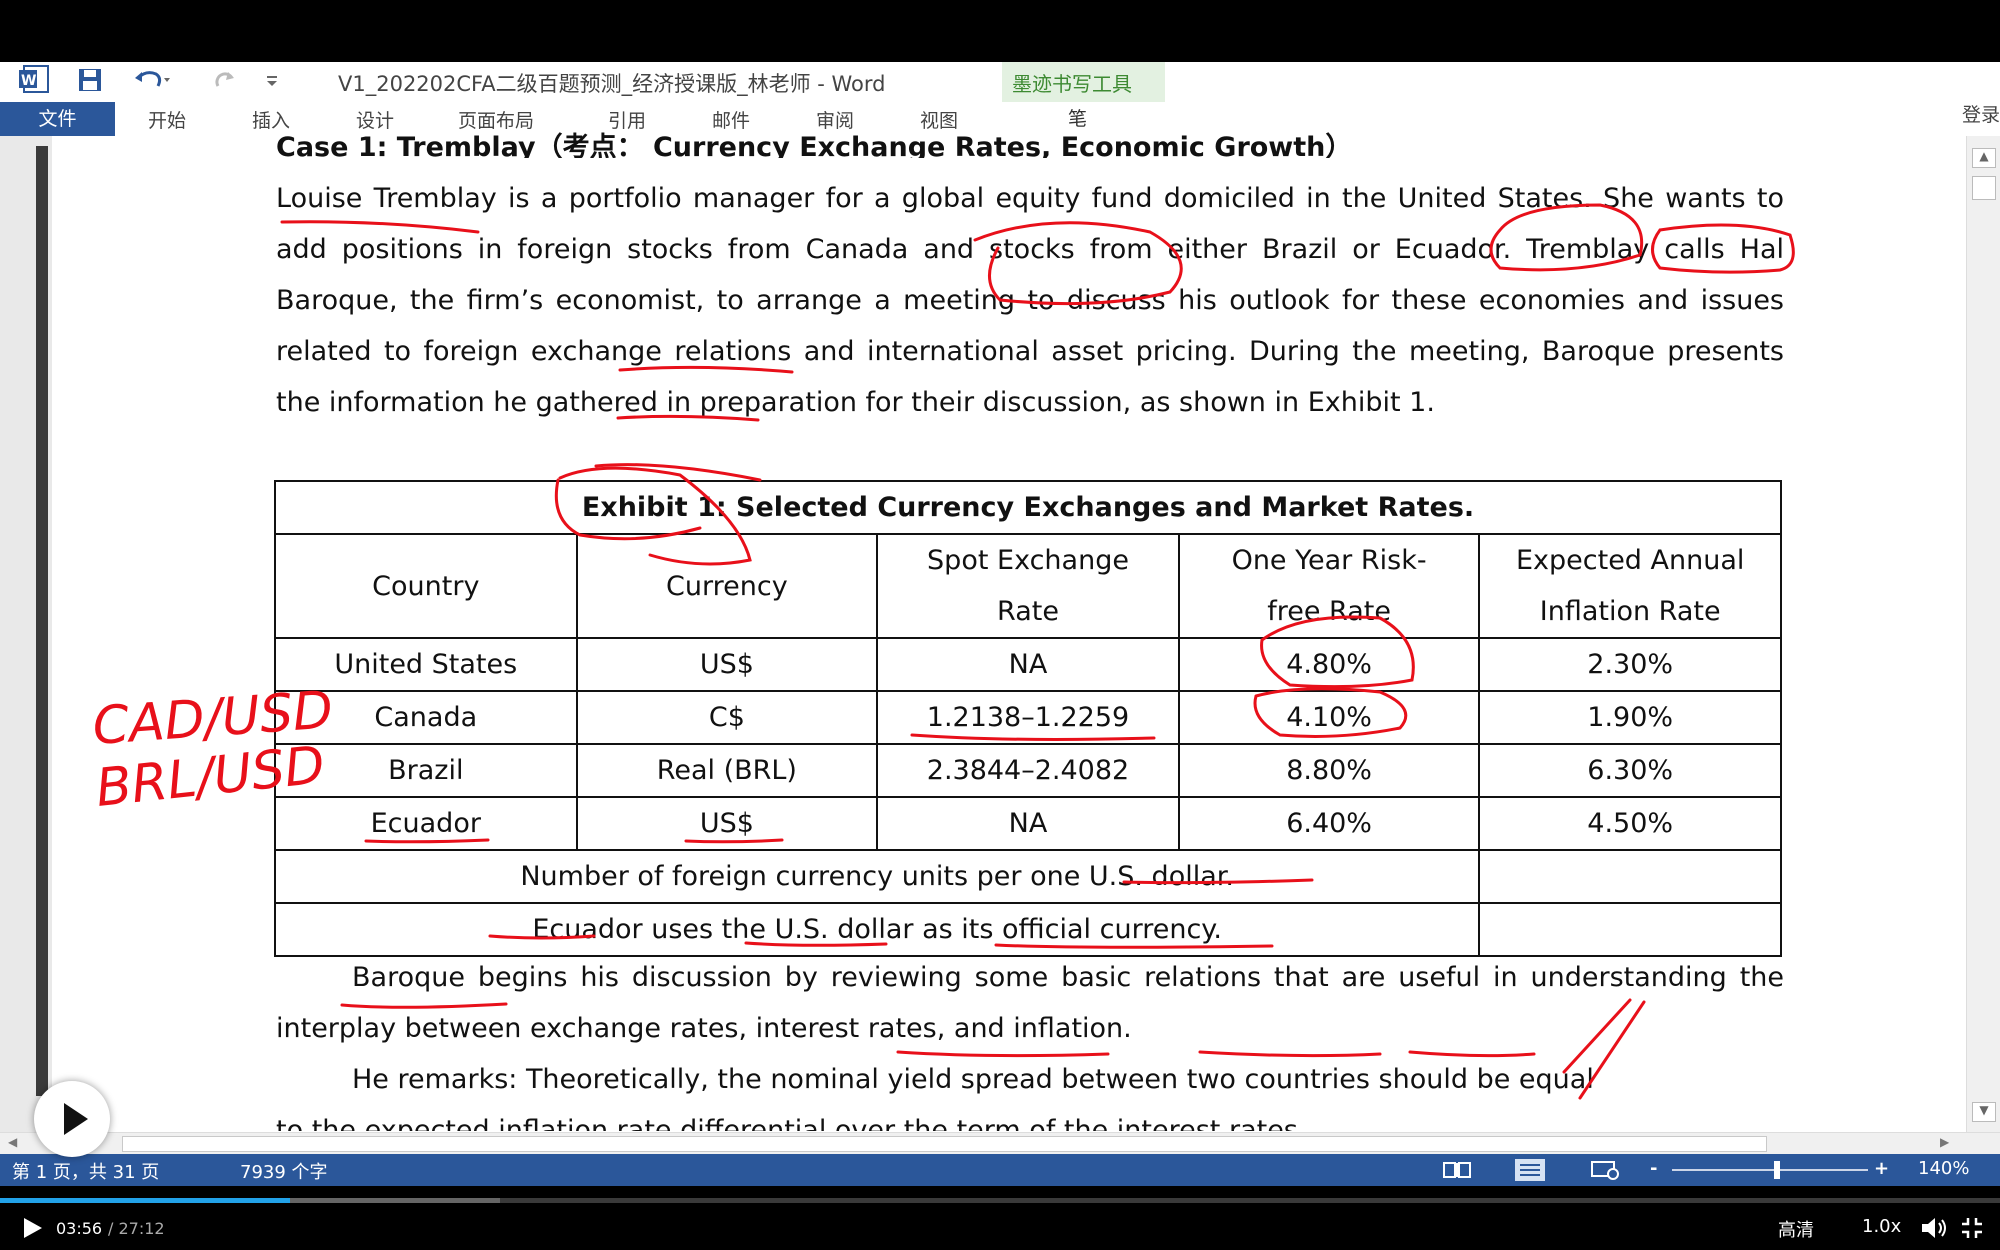 The height and width of the screenshot is (1250, 2000). What do you see at coordinates (1000, 1227) in the screenshot?
I see `video-controls: 03:56 / 27:12 高清 1.0x` at bounding box center [1000, 1227].